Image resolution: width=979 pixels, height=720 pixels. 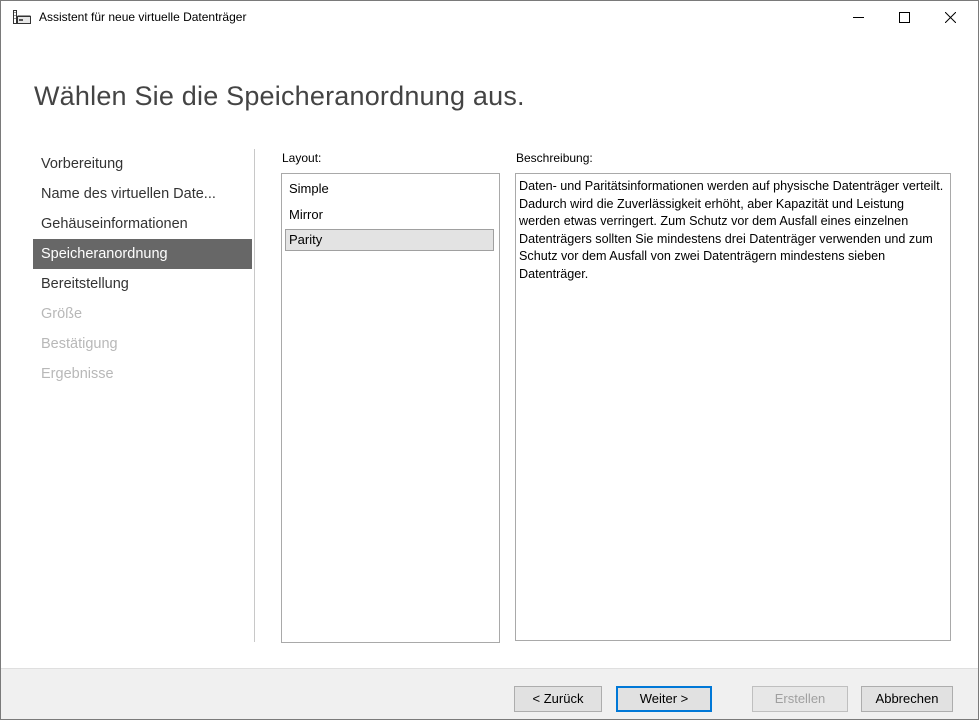 What do you see at coordinates (558, 699) in the screenshot?
I see `back-button: < Zurück` at bounding box center [558, 699].